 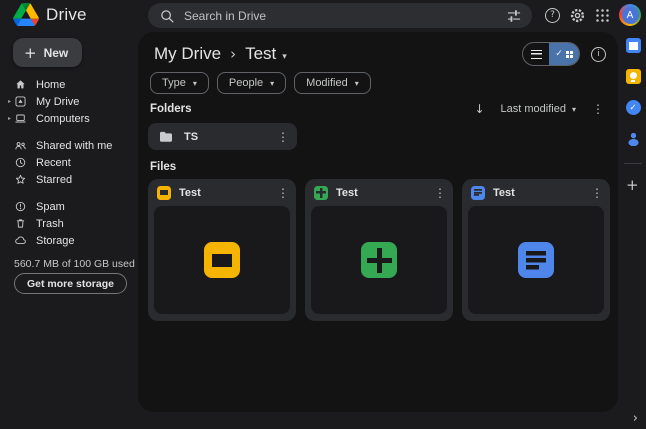 What do you see at coordinates (20, 206) in the screenshot?
I see `spam-icon` at bounding box center [20, 206].